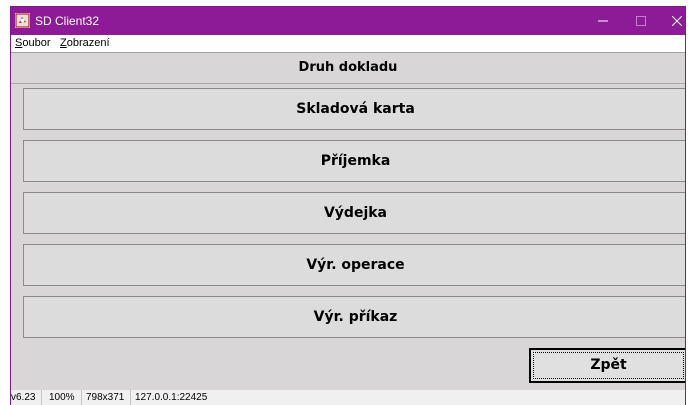 This screenshot has height=405, width=694. I want to click on status-size: 798x371, so click(109, 397).